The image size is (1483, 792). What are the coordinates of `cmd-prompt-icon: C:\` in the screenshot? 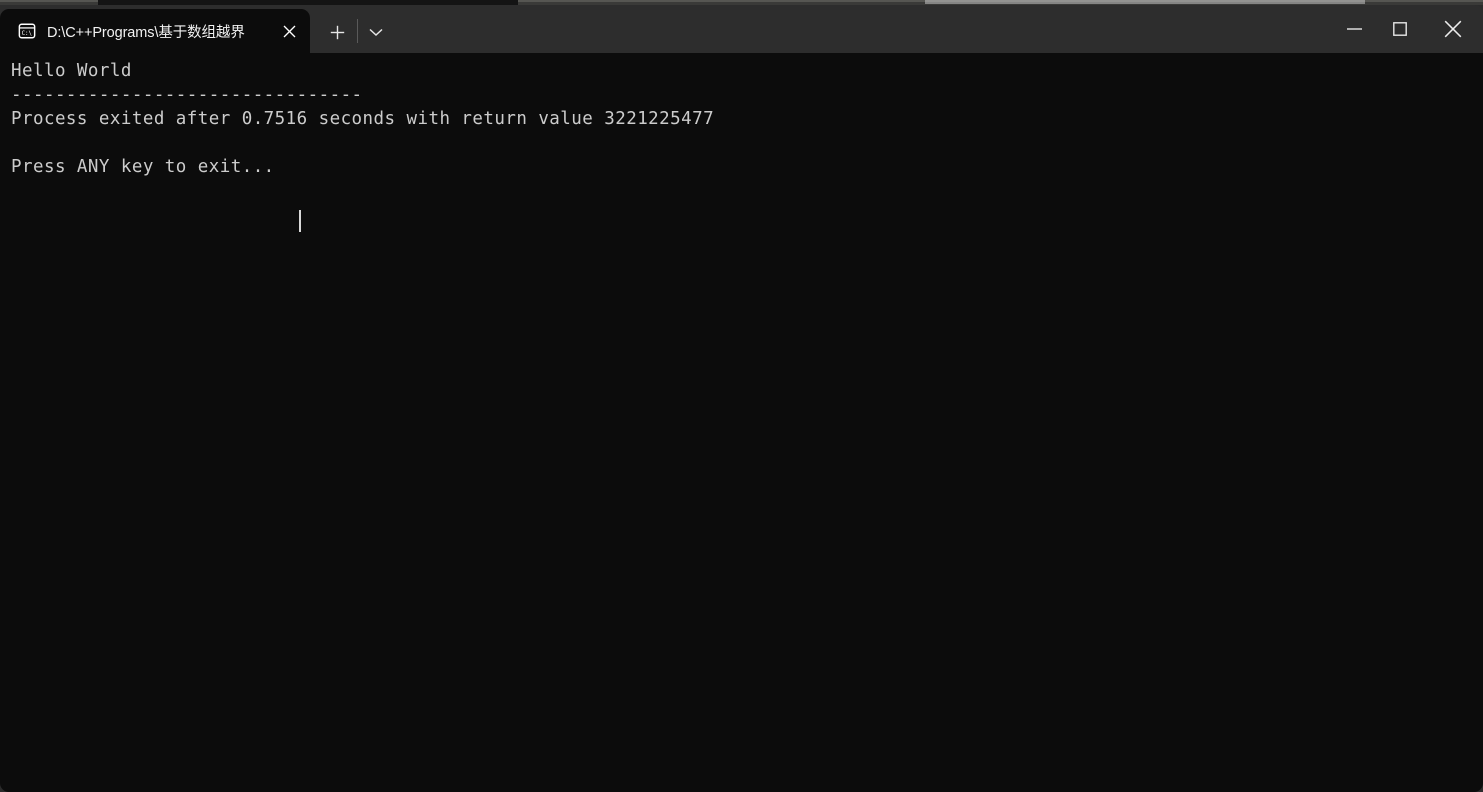 It's located at (27, 31).